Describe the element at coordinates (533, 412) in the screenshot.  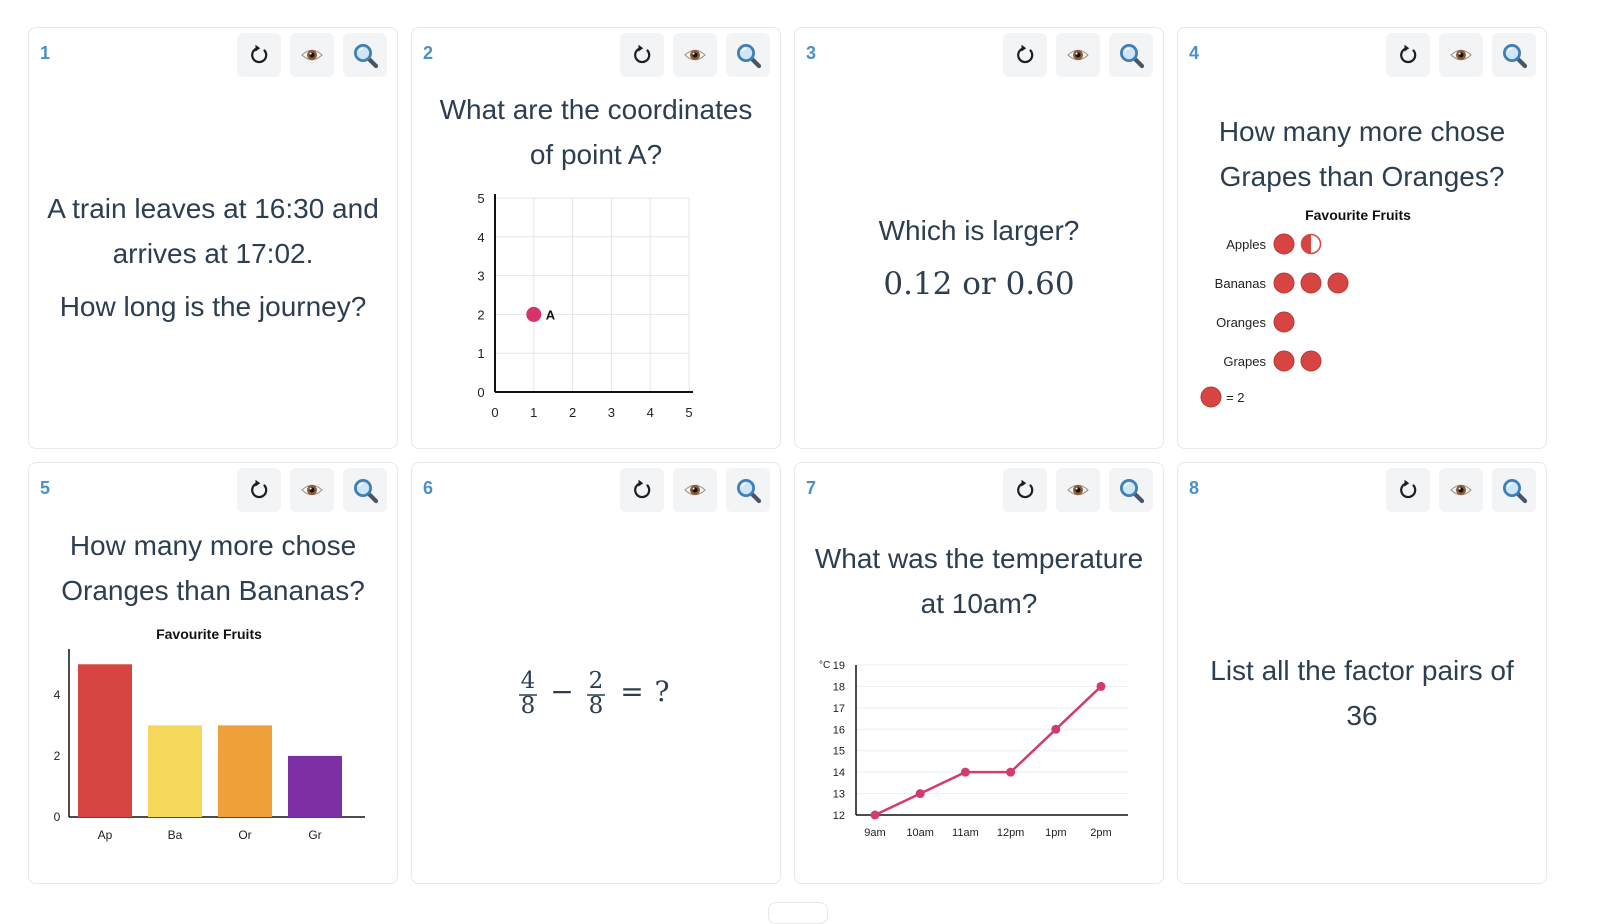
I see `x-tick-label: 1` at that location.